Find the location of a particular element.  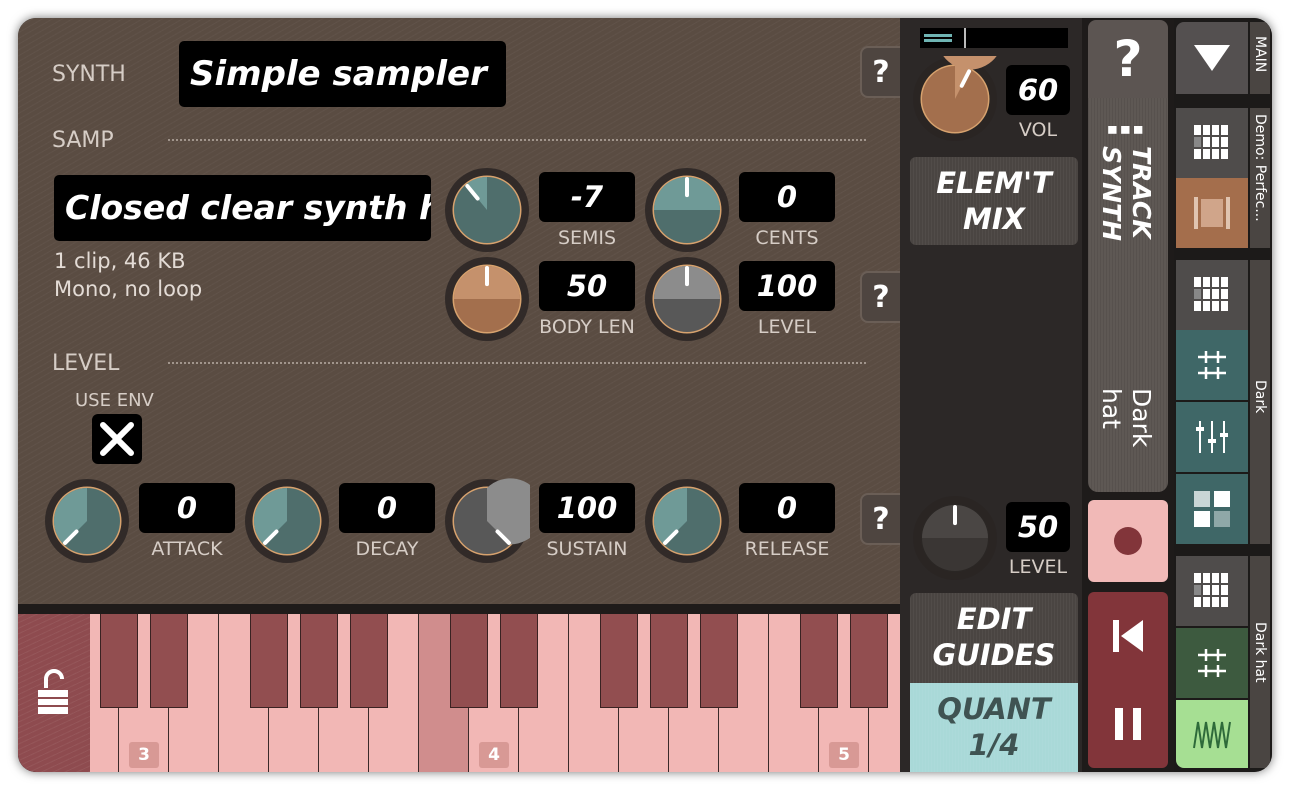

track-synth-label: TRACK SYNTH is located at coordinates (1126, 194).